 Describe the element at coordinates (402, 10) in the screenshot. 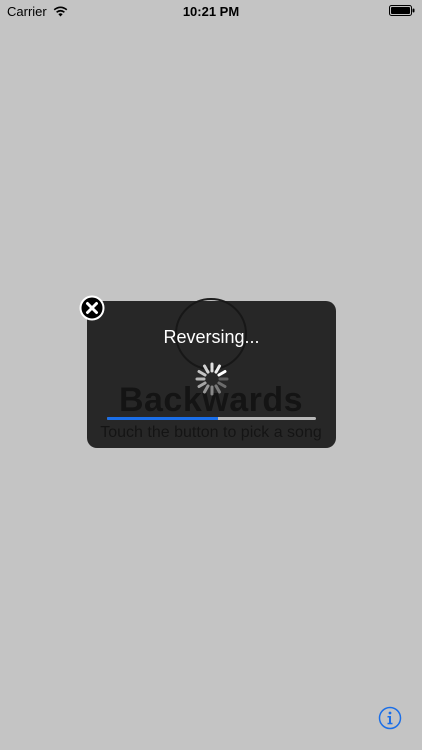

I see `battery-icon` at that location.